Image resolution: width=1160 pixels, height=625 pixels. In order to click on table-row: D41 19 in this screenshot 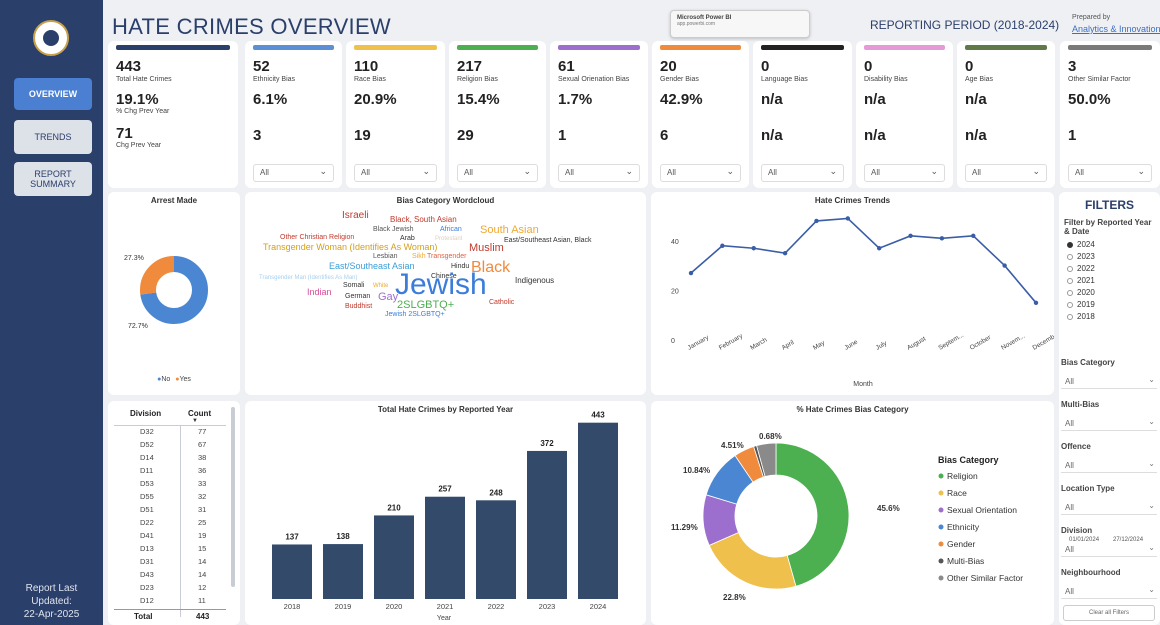, I will do `click(168, 537)`.